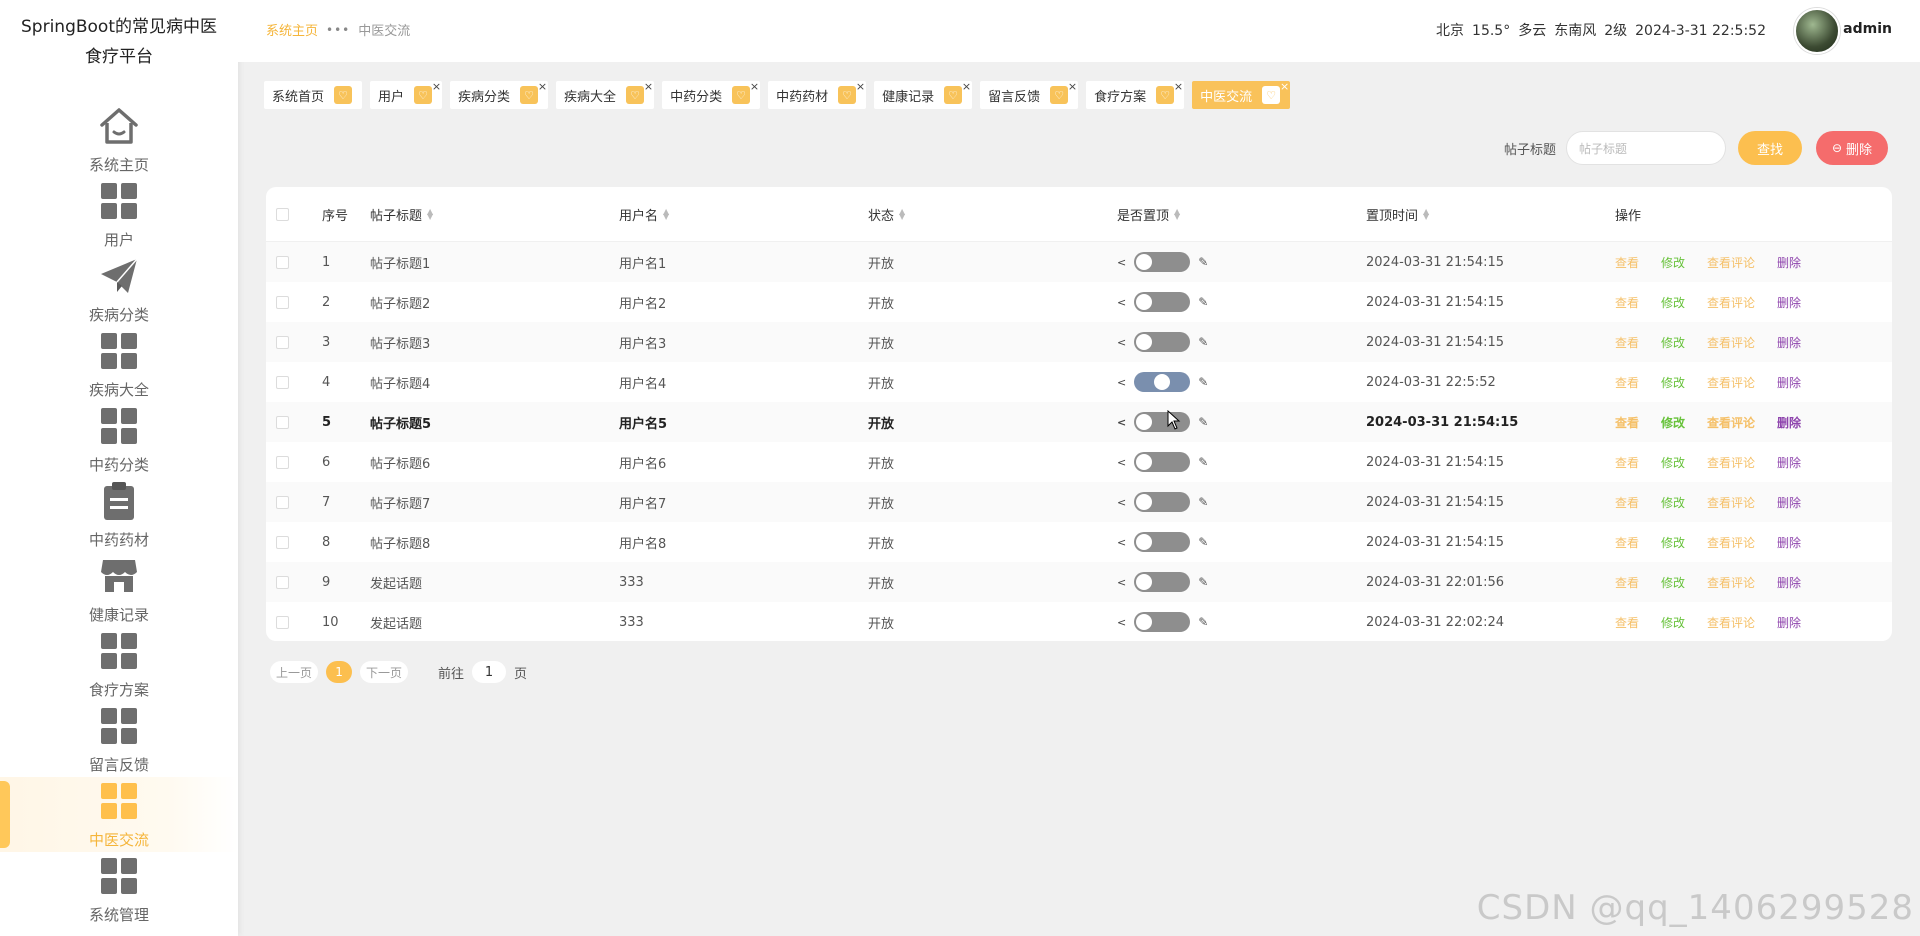  Describe the element at coordinates (119, 364) in the screenshot. I see `sidebar-item-disease-list: 疾病大全` at that location.